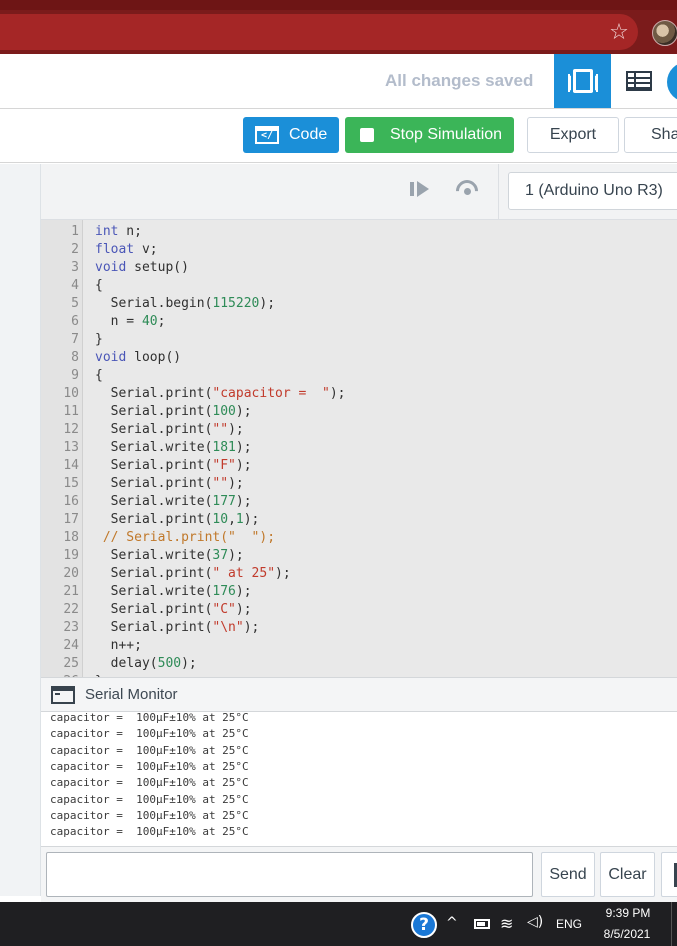  What do you see at coordinates (359, 358) in the screenshot?
I see `code-line: 8 void loop()` at bounding box center [359, 358].